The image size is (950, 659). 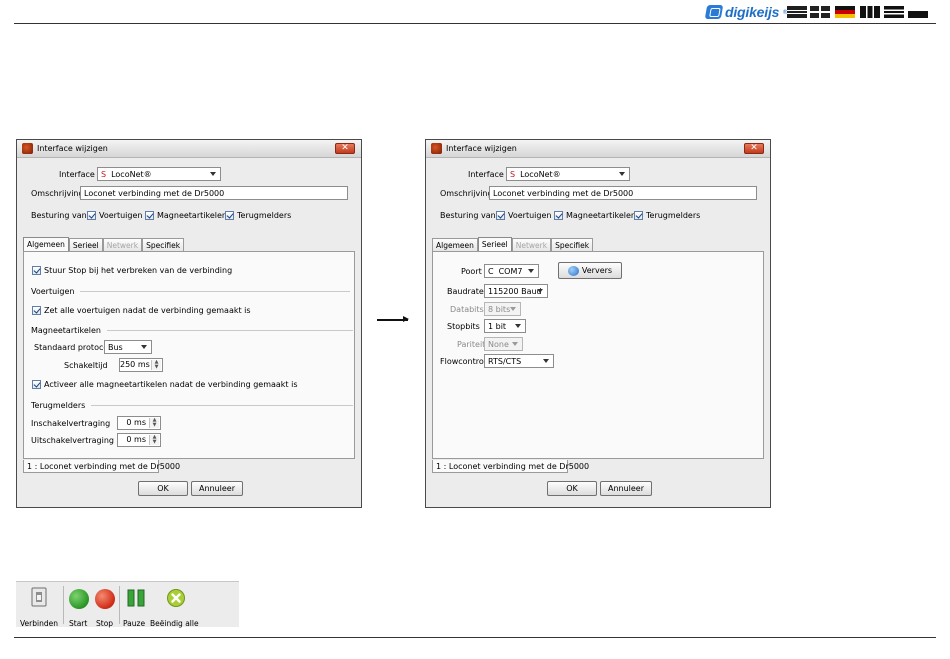 I want to click on parity-value: None, so click(x=498, y=344).